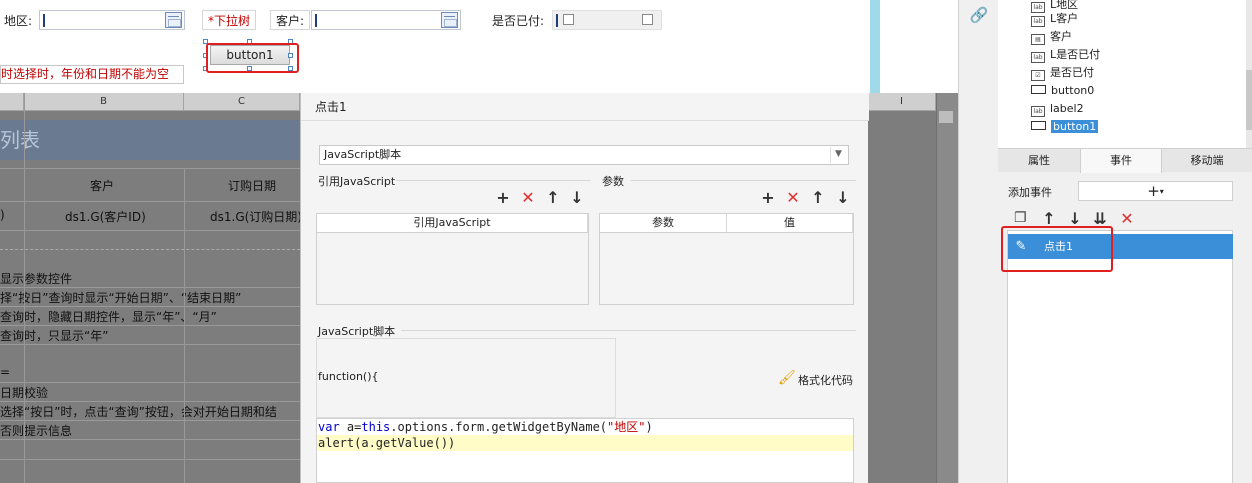 The height and width of the screenshot is (483, 1252). Describe the element at coordinates (1062, 73) in the screenshot. I see `tree-item: ☑ 是否已付` at that location.